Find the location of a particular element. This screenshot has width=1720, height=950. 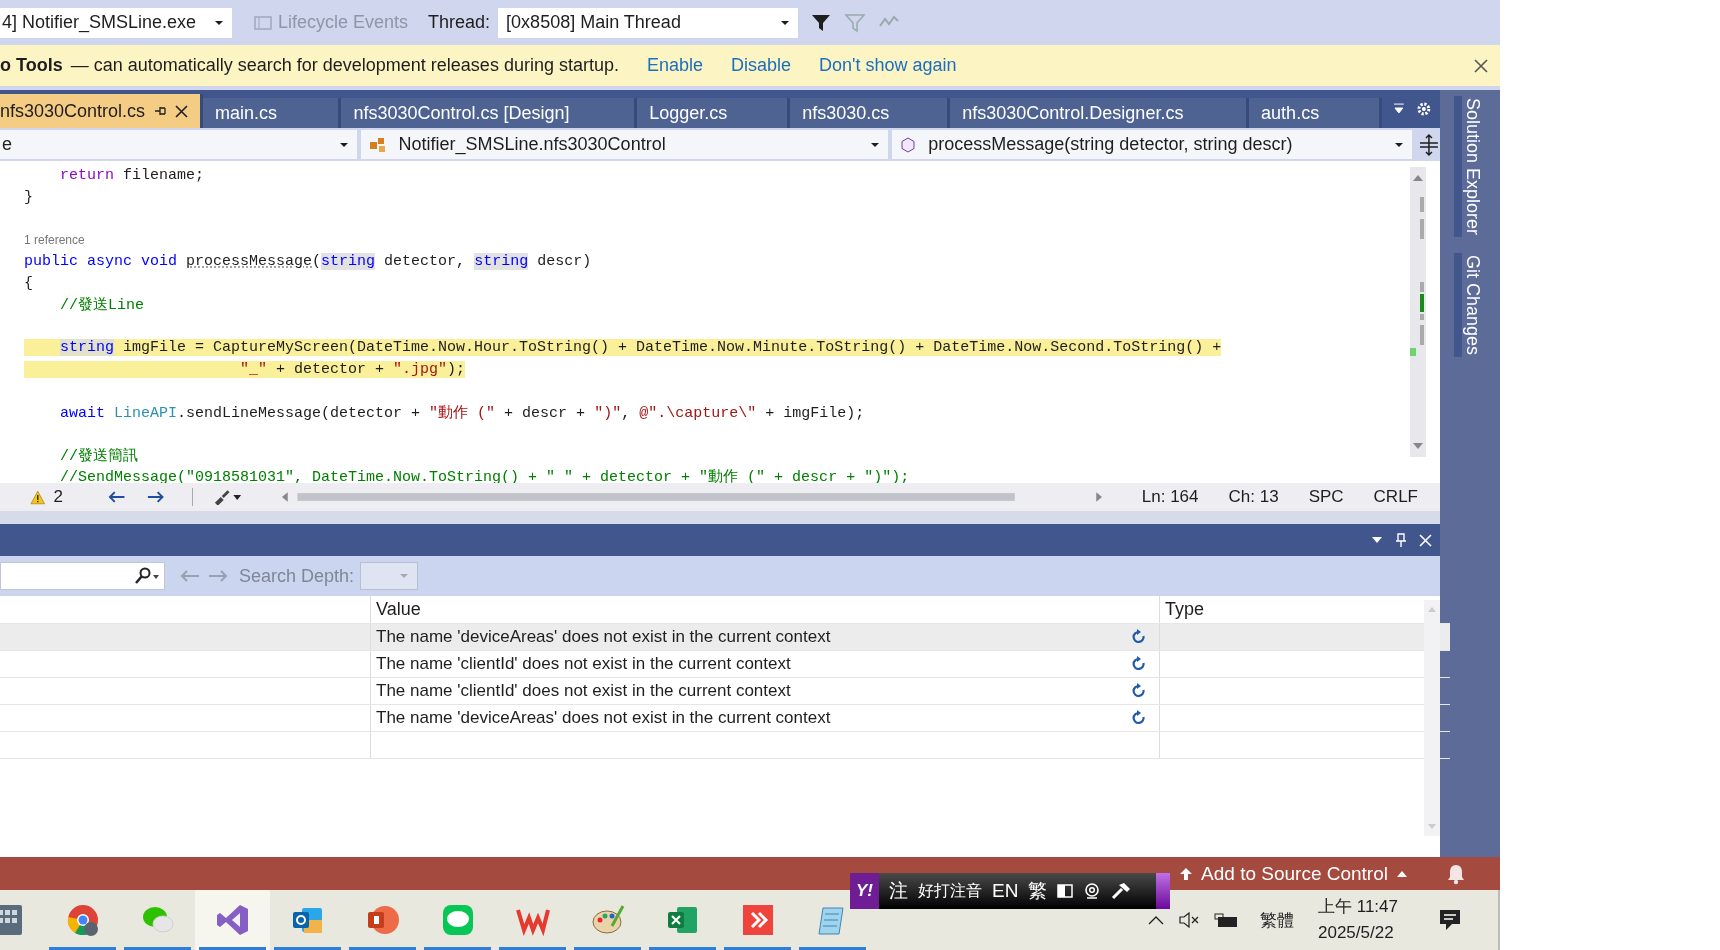

brush-icon is located at coordinates (227, 497).